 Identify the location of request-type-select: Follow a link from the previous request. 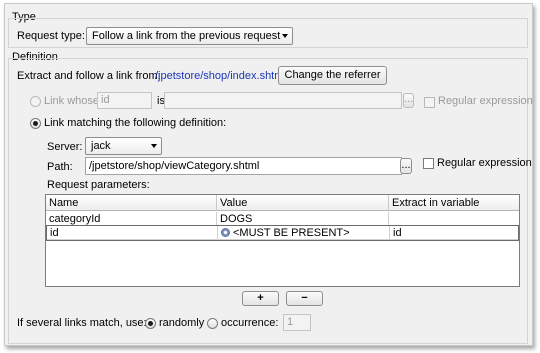
(189, 36).